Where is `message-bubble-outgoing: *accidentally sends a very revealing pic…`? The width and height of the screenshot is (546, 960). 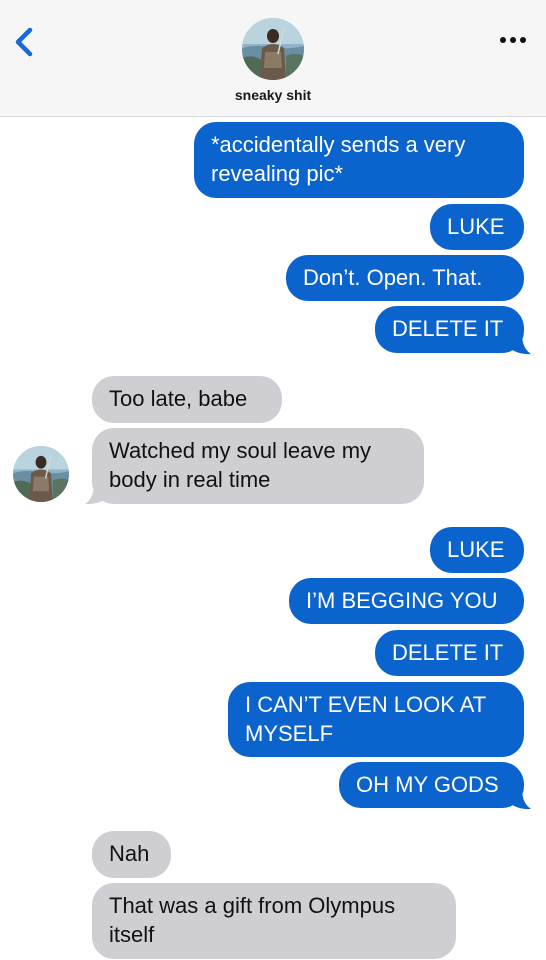
message-bubble-outgoing: *accidentally sends a very revealing pic… is located at coordinates (359, 160).